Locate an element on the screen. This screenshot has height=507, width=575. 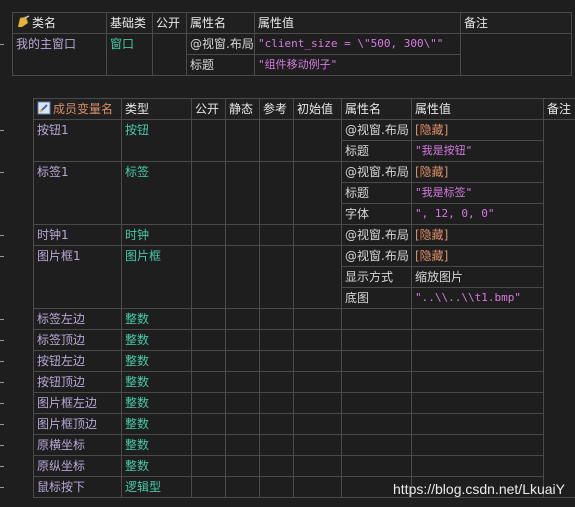
member-name-cell: 按钮顶边 is located at coordinates (77, 382).